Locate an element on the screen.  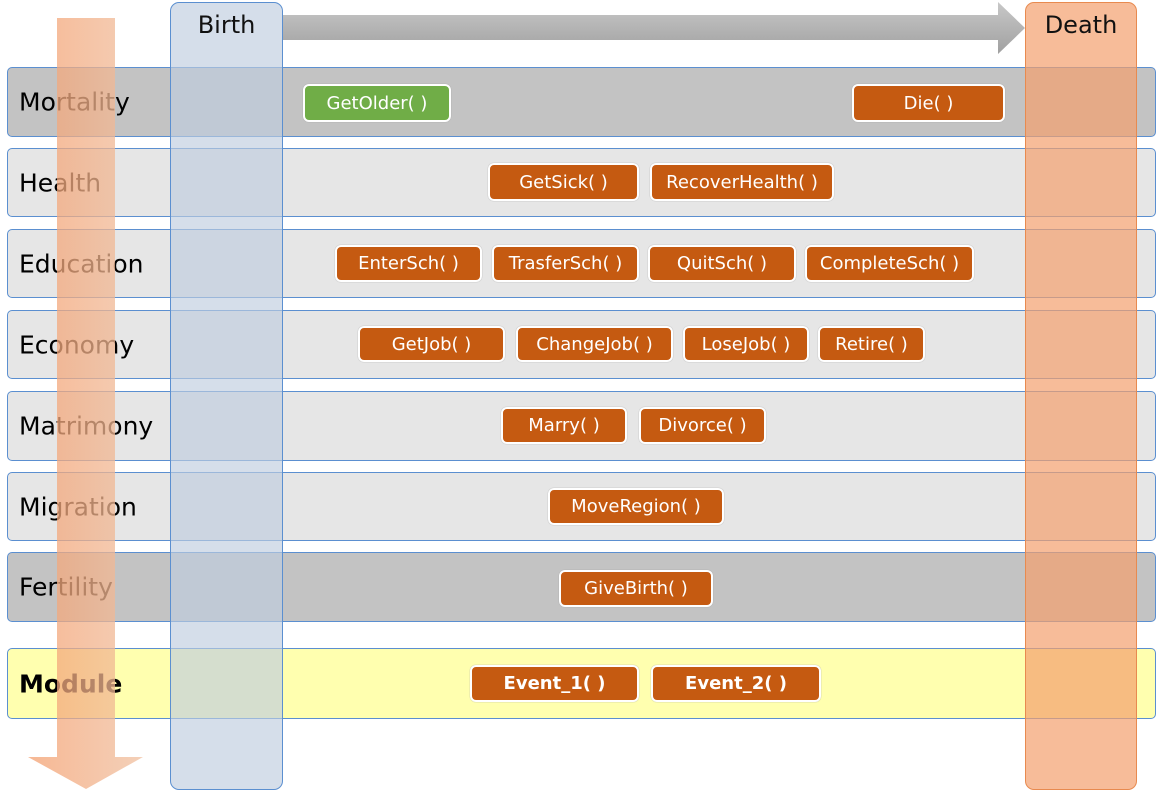
event-getjob: GetJob( ) is located at coordinates (431, 344).